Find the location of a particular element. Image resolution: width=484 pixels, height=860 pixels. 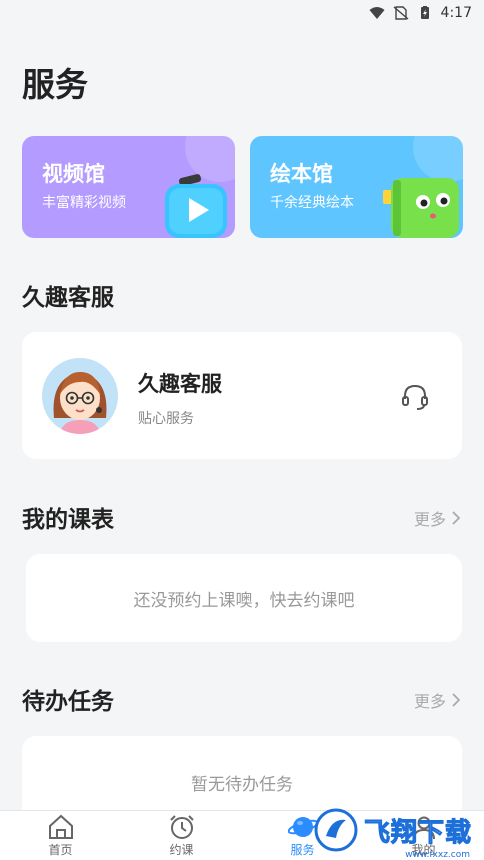

status-bar: 4:17 is located at coordinates (242, 13).